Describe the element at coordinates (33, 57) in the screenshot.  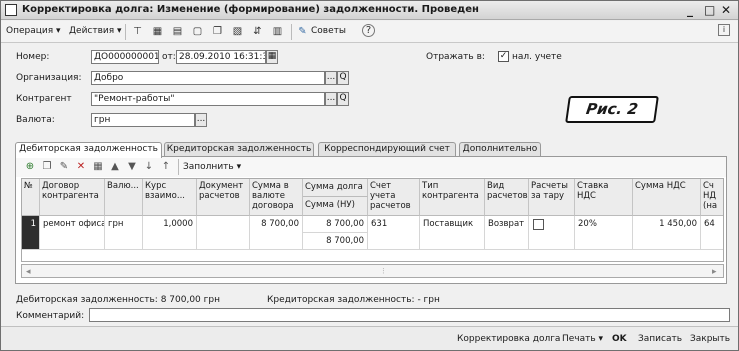
I see `number-label: Номер:` at that location.